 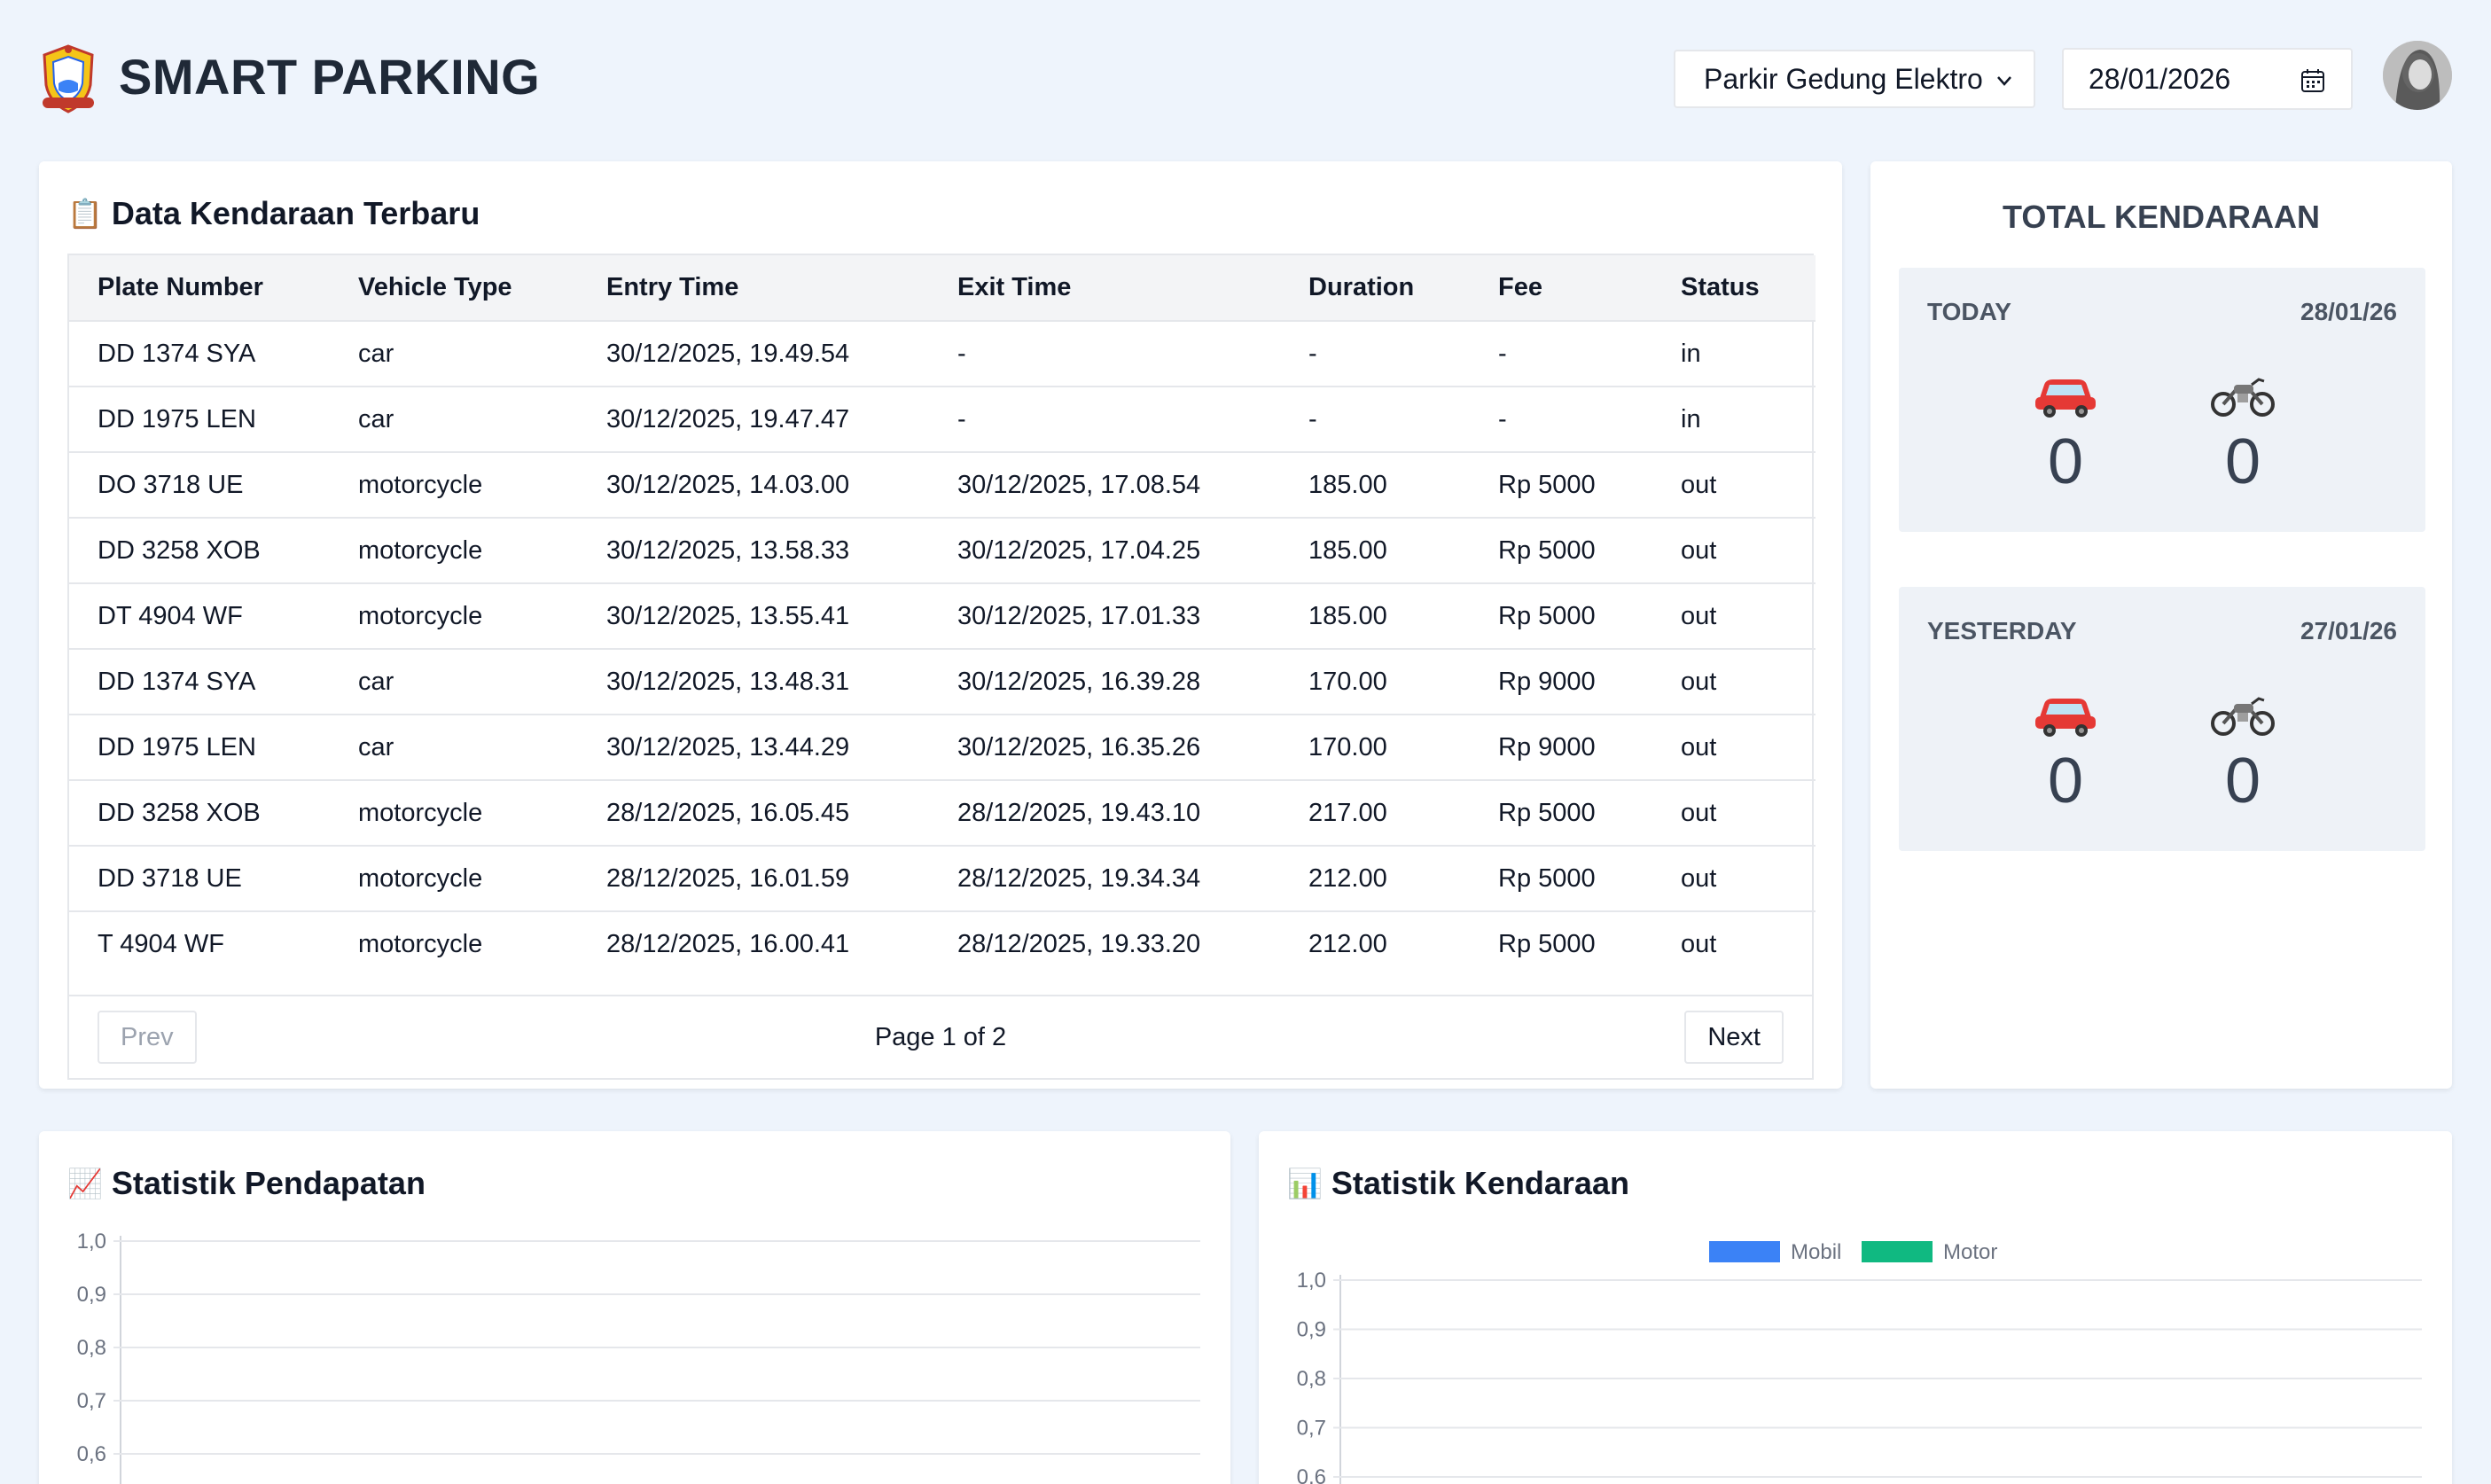 What do you see at coordinates (1079, 615) in the screenshot?
I see `table-cell: 30/12/2025, 17.01.33` at bounding box center [1079, 615].